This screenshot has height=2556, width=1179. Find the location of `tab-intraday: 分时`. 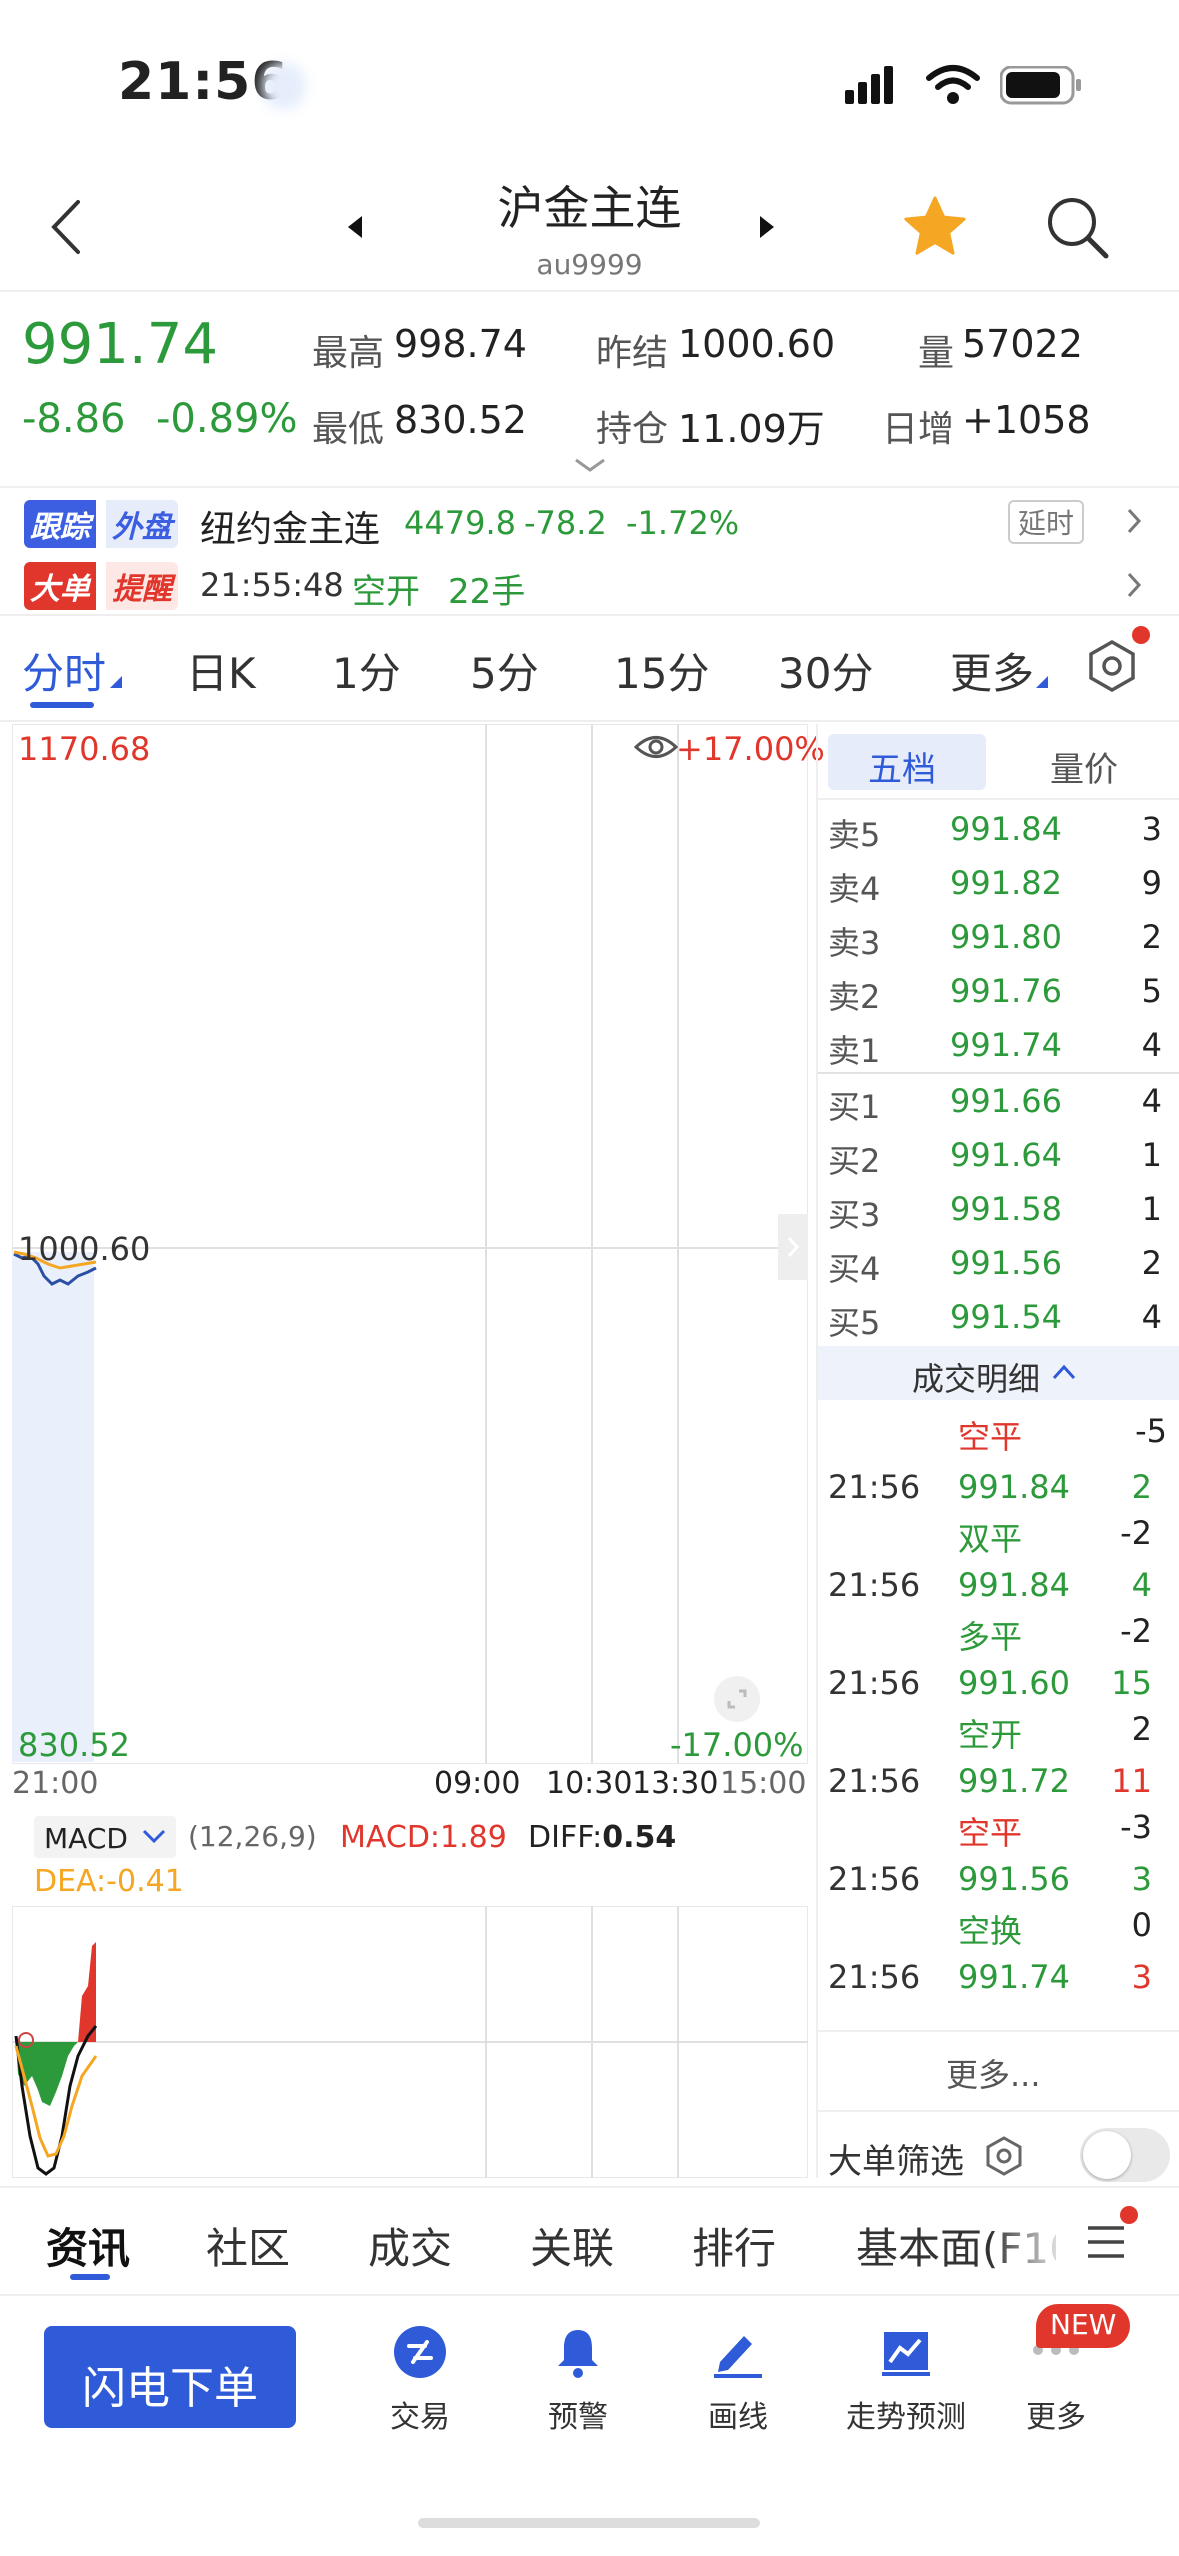

tab-intraday: 分时 is located at coordinates (64, 670).